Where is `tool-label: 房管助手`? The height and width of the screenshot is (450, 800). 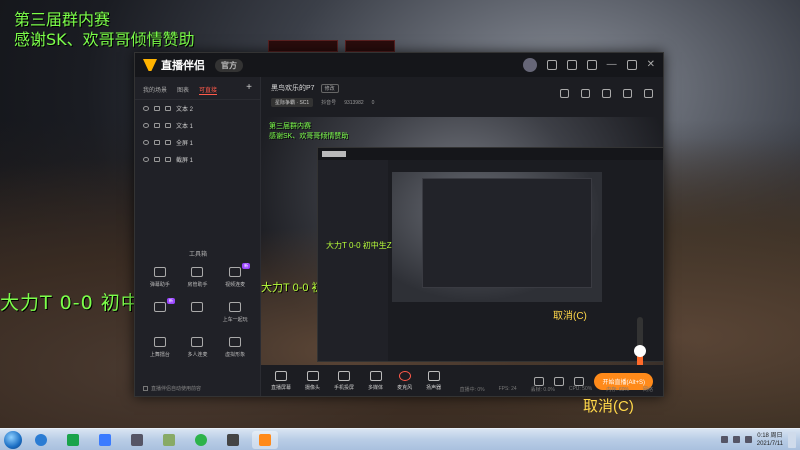 tool-label: 房管助手 is located at coordinates (197, 285).